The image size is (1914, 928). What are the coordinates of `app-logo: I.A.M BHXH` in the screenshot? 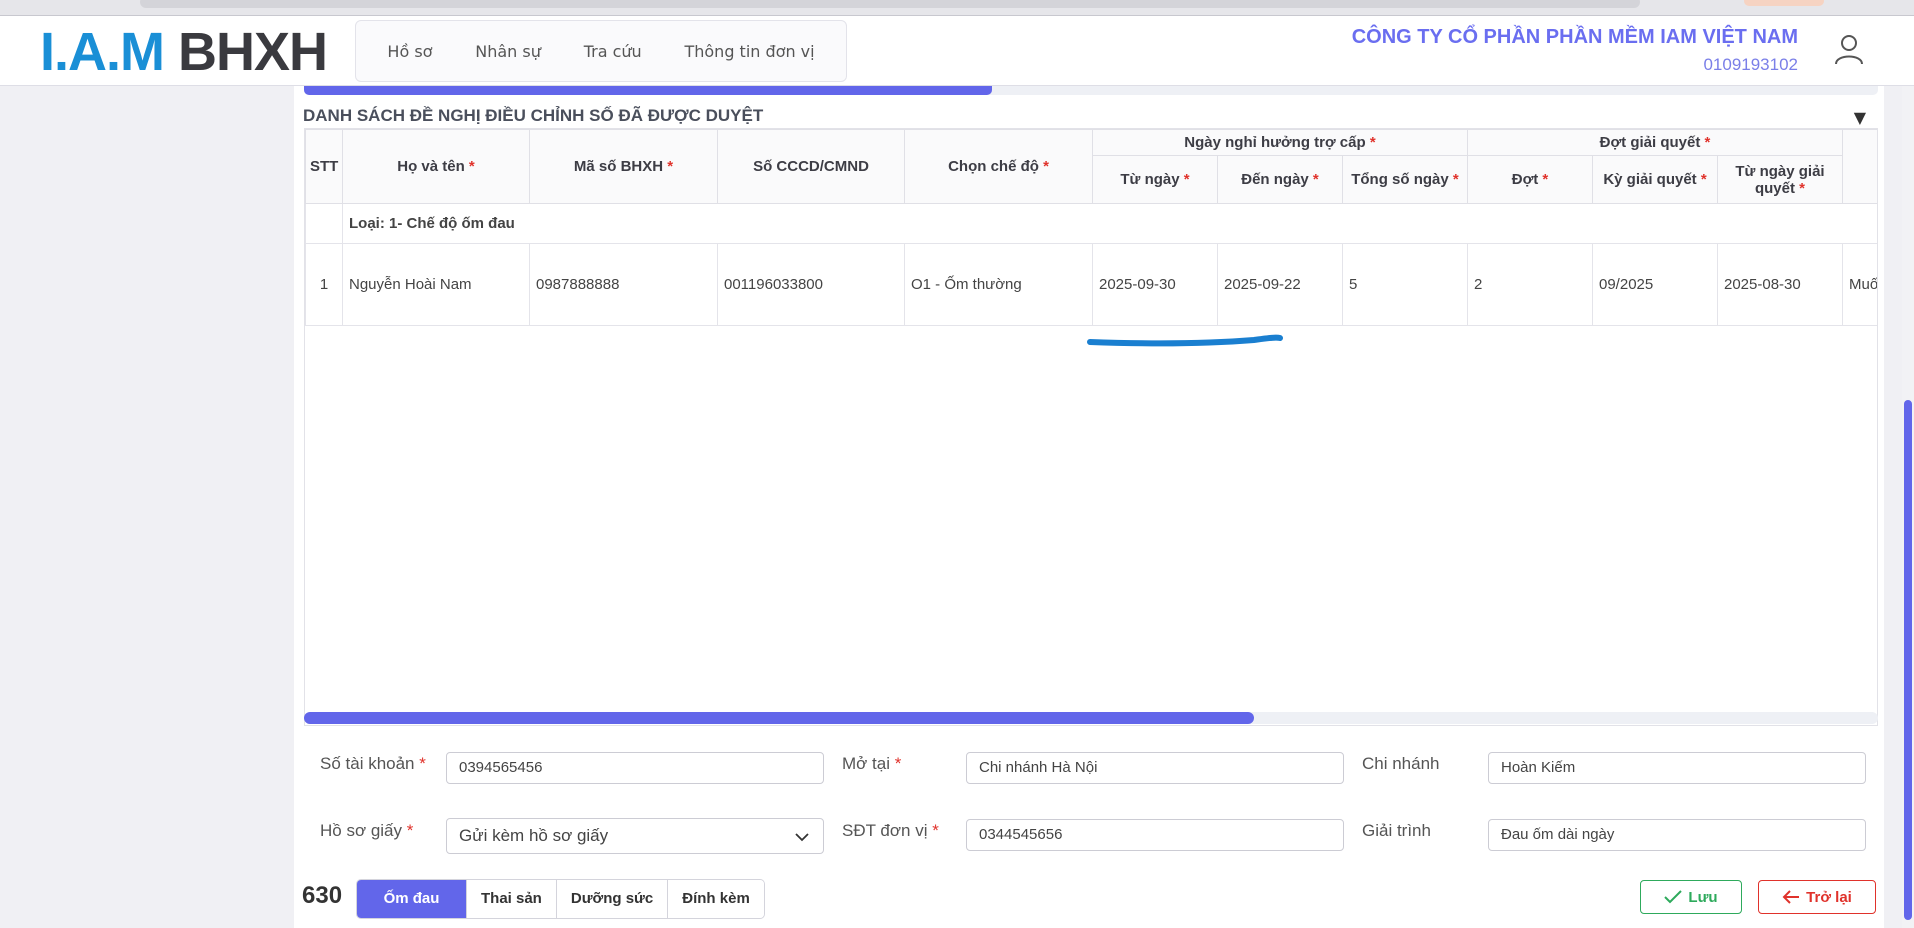 It's located at (184, 52).